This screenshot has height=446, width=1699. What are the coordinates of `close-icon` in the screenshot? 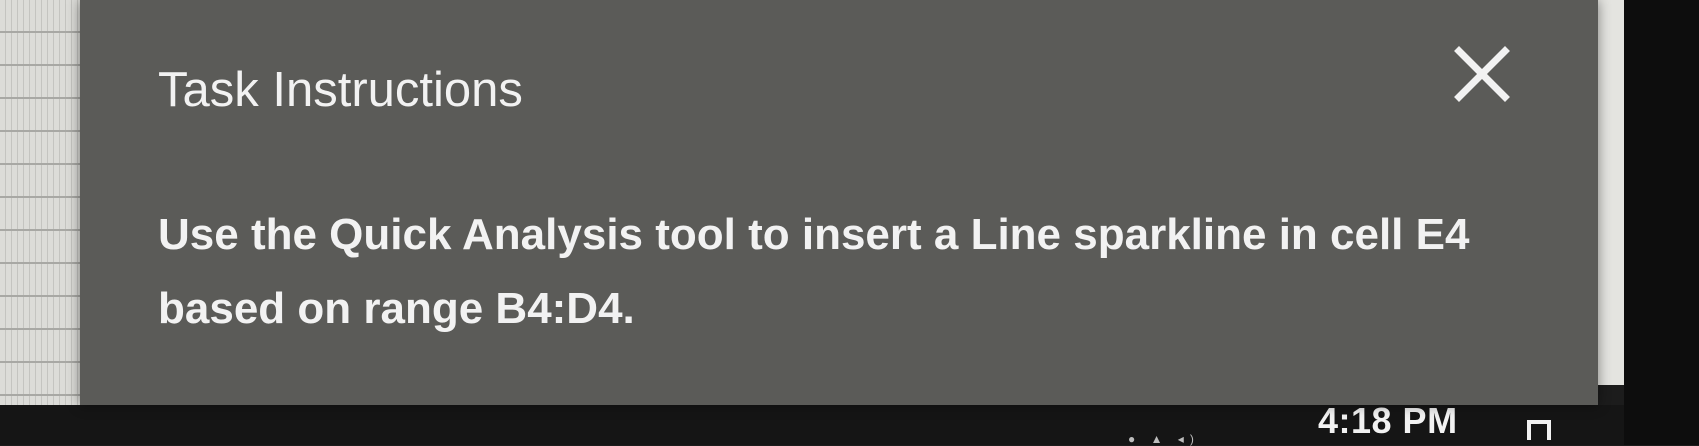 It's located at (1482, 74).